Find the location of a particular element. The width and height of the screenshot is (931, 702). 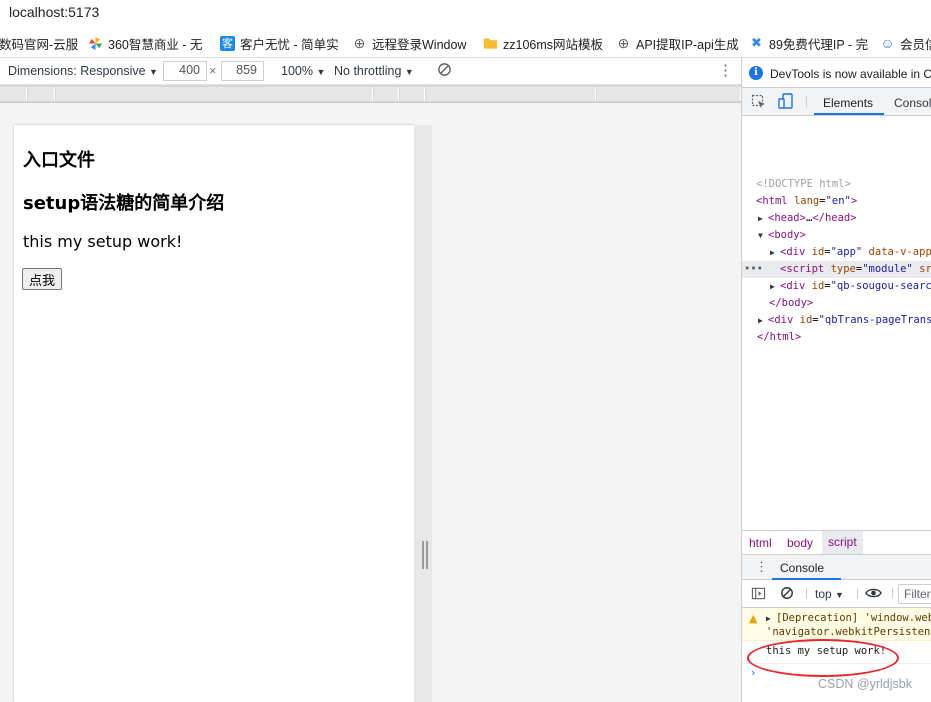

zoom-select: 100% ▼ is located at coordinates (303, 71).